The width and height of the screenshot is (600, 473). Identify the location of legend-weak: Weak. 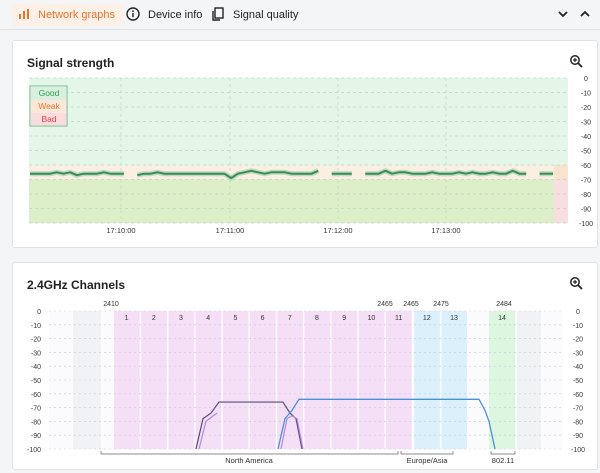
(49, 106).